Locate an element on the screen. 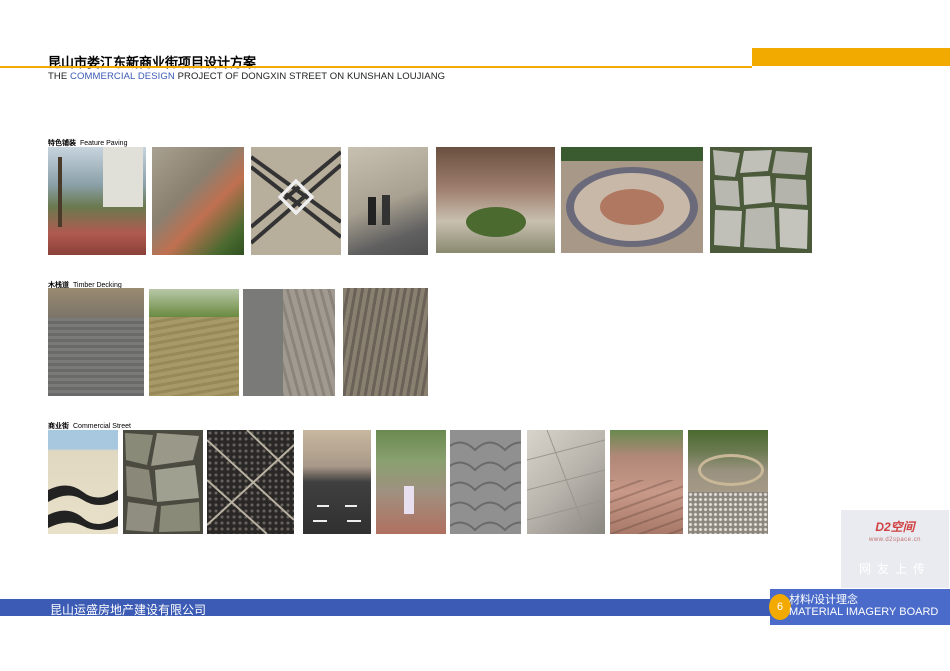 Image resolution: width=950 pixels, height=671 pixels. watermark-logo: D2空间 is located at coordinates (895, 527).